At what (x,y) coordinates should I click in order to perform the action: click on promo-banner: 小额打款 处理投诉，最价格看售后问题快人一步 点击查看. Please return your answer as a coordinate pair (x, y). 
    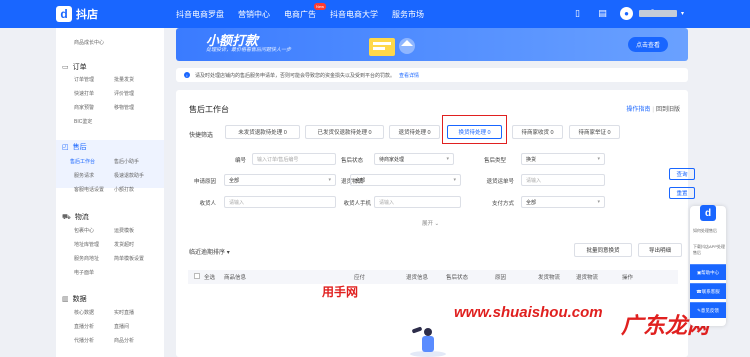
    Looking at the image, I should click on (432, 44).